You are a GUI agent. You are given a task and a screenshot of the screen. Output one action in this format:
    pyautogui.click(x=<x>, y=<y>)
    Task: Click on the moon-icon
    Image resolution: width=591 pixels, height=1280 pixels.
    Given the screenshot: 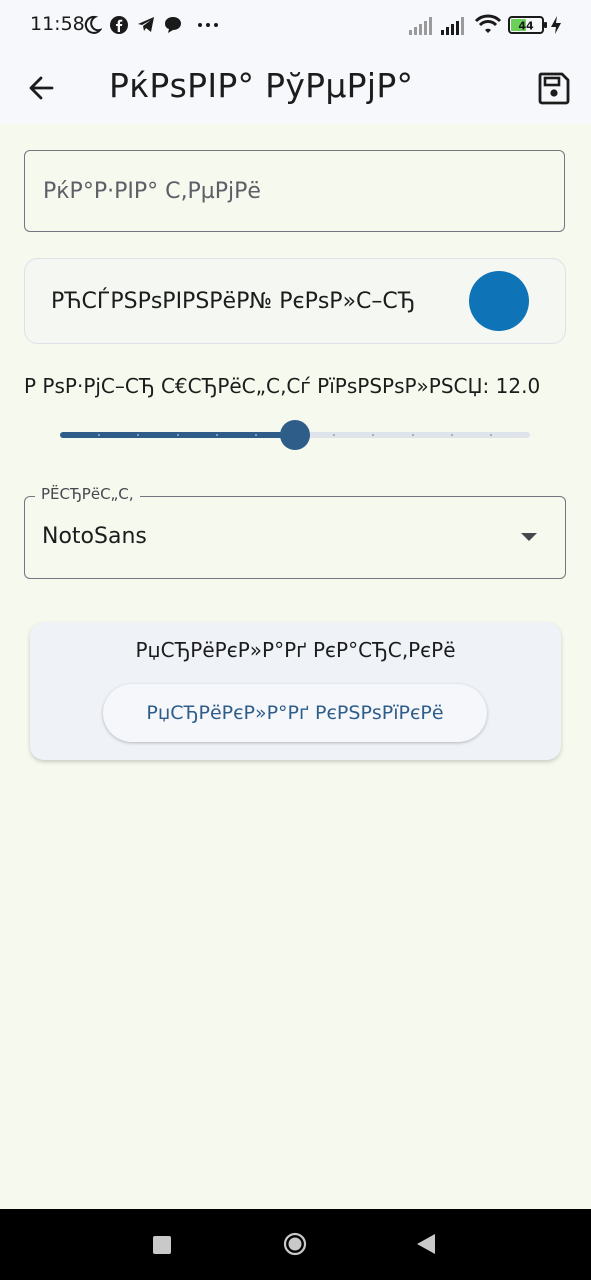 What is the action you would take?
    pyautogui.click(x=92, y=25)
    